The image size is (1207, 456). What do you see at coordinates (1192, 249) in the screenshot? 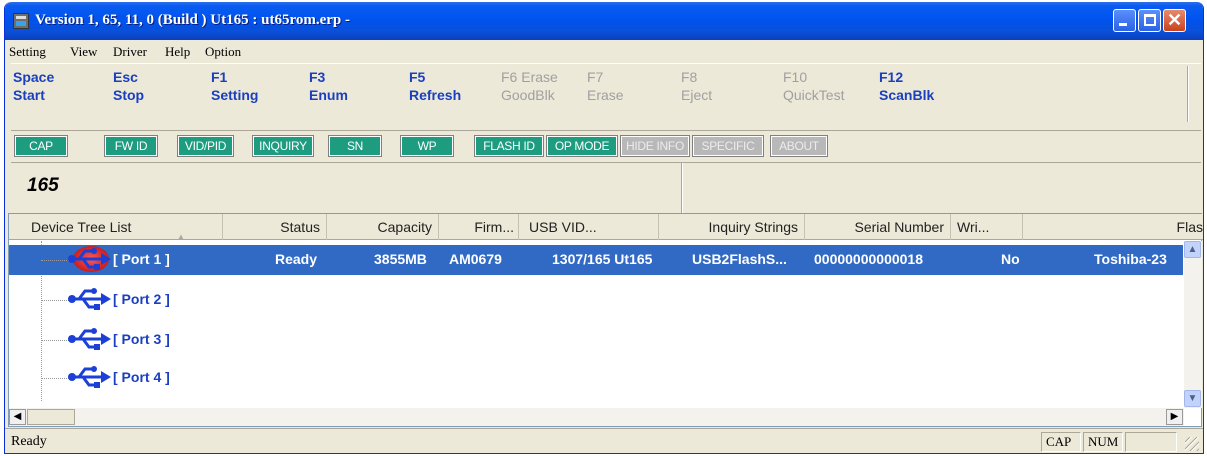
I see `scroll-up-button: ▲` at bounding box center [1192, 249].